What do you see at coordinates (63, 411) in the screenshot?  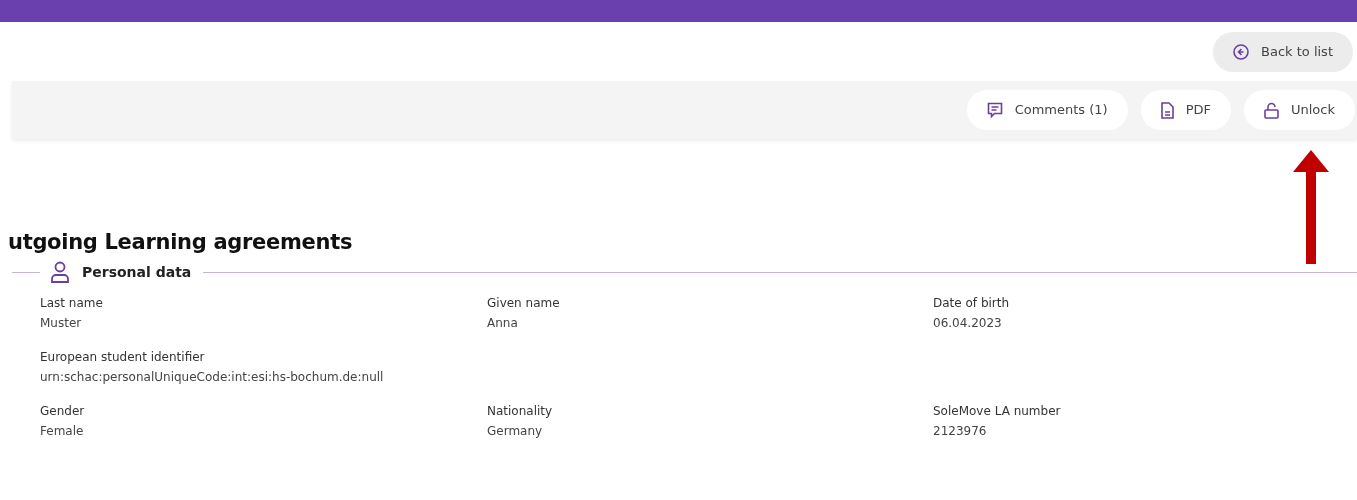 I see `field-label: Gender` at bounding box center [63, 411].